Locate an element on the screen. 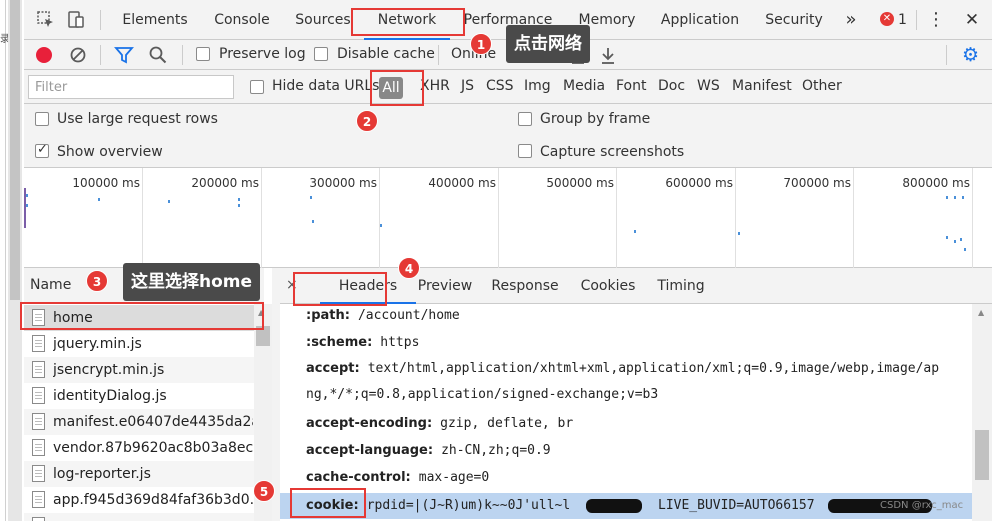  request-row: manifest.e06407de4435da2a6 is located at coordinates (139, 422).